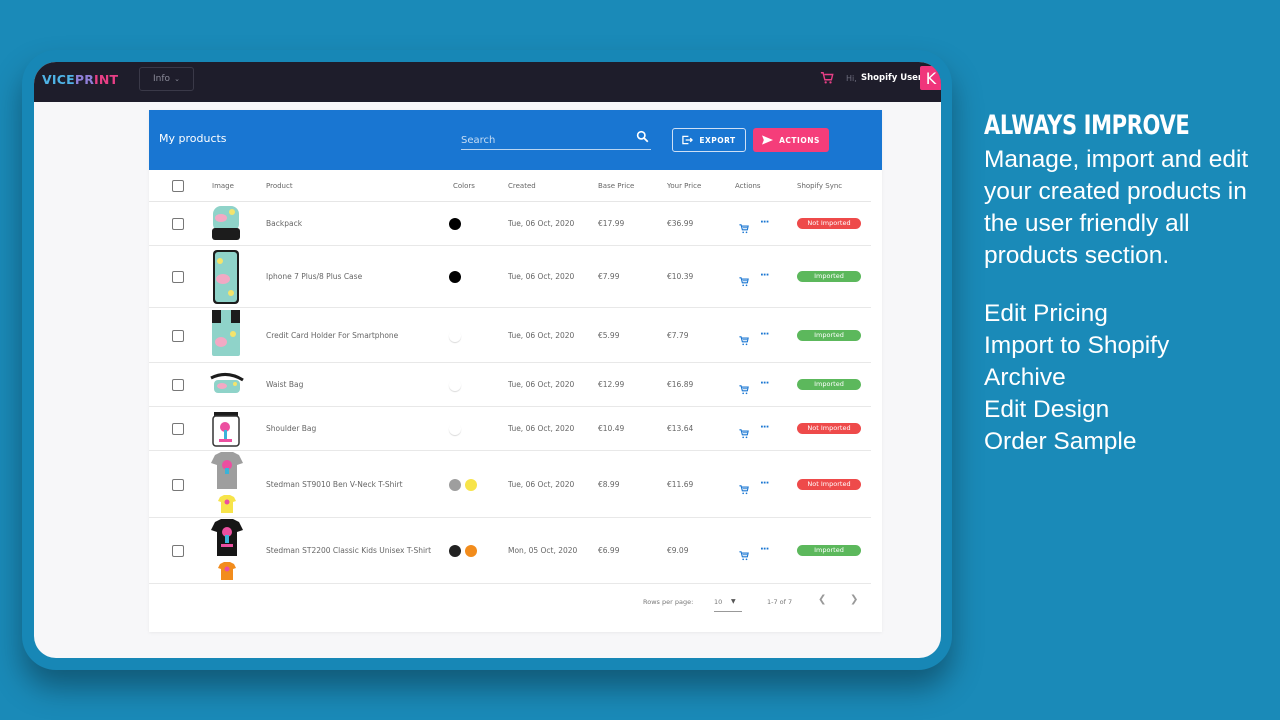  What do you see at coordinates (1060, 441) in the screenshot?
I see `feature-item: Order Sample` at bounding box center [1060, 441].